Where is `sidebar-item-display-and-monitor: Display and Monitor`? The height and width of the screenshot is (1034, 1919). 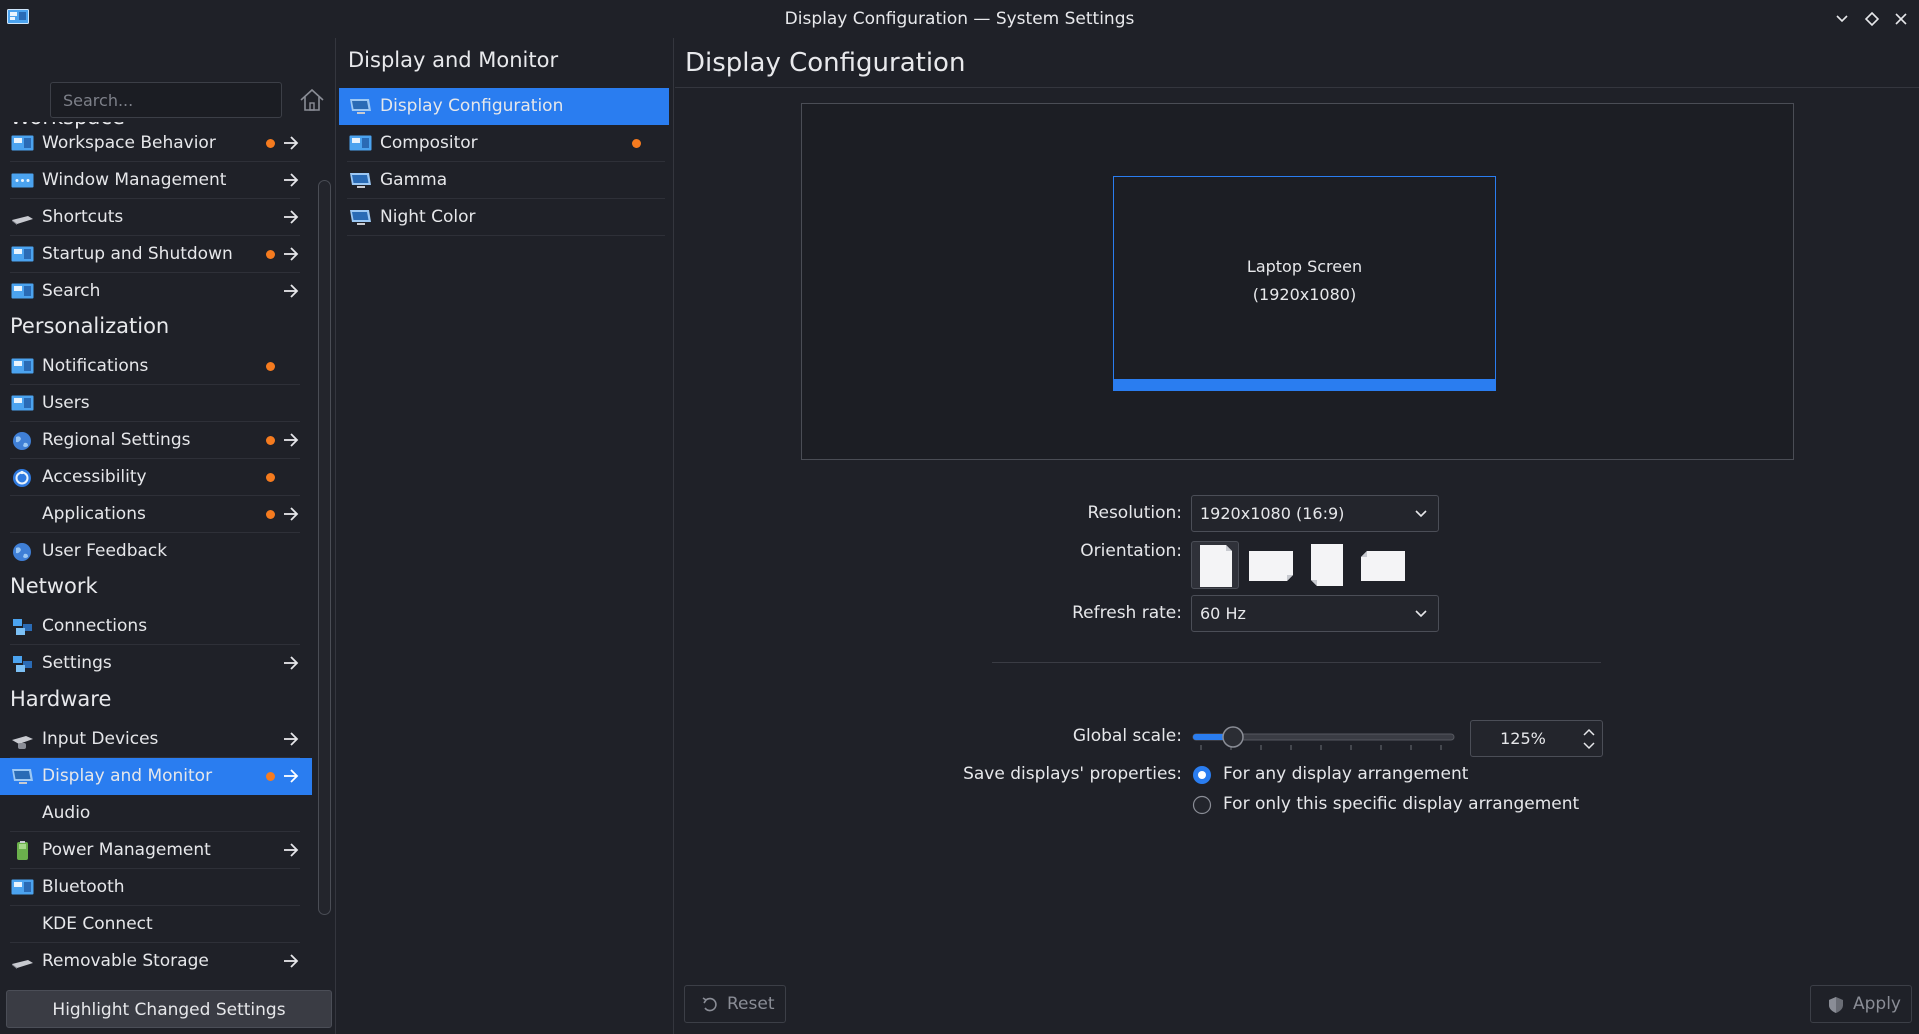 sidebar-item-display-and-monitor: Display and Monitor is located at coordinates (156, 776).